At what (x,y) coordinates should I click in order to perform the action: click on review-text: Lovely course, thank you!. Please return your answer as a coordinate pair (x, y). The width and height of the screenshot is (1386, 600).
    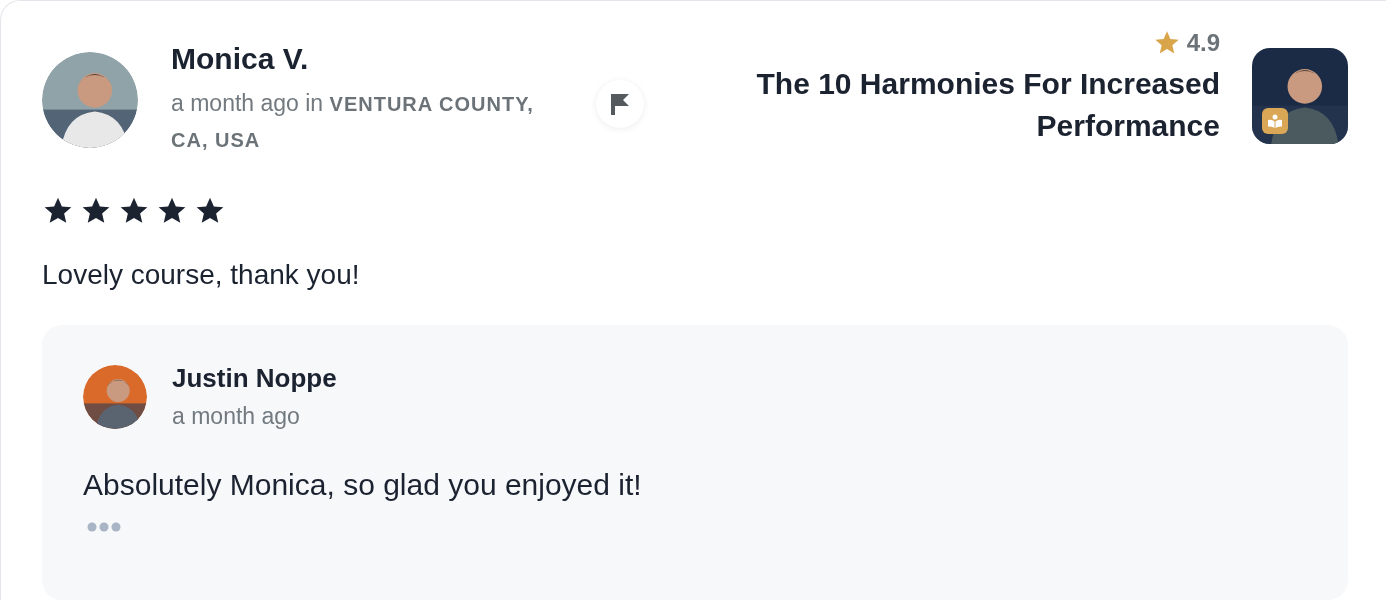
    Looking at the image, I should click on (201, 275).